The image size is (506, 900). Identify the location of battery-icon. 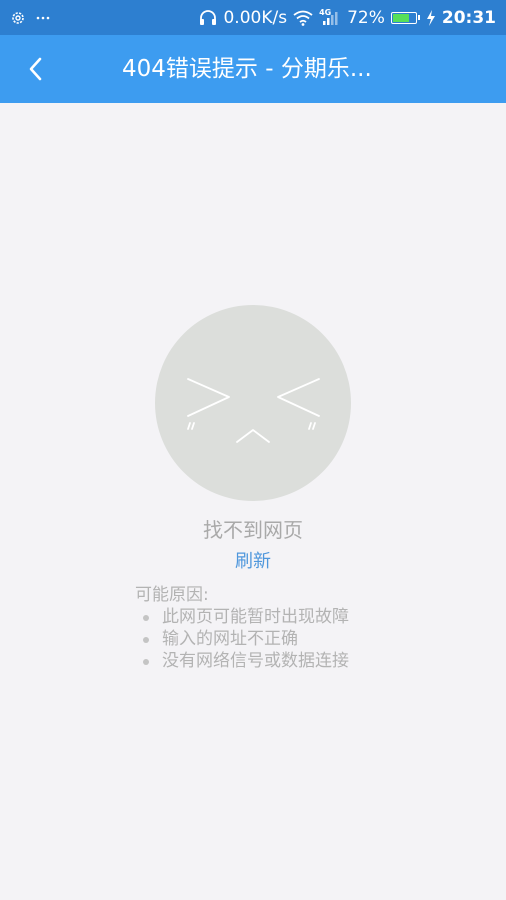
(405, 17).